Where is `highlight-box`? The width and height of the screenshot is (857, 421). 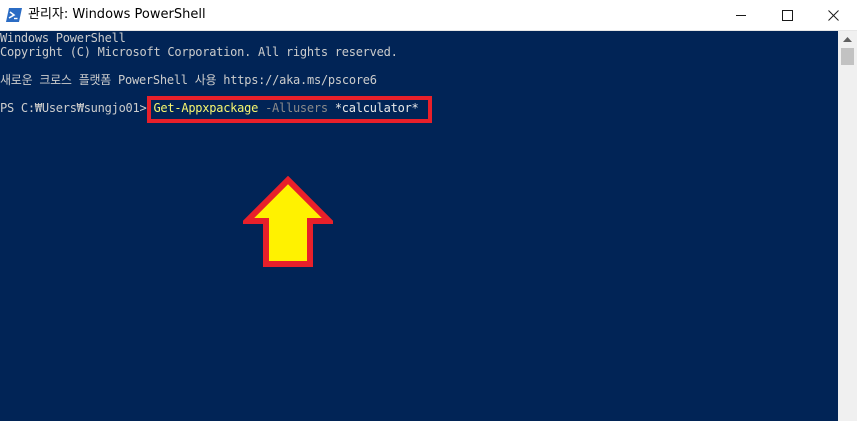 highlight-box is located at coordinates (289, 109).